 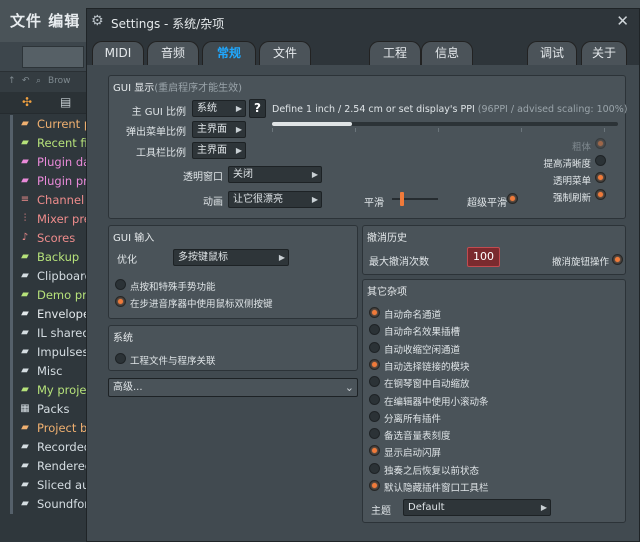 What do you see at coordinates (43, 390) in the screenshot?
I see `browser-item: ▰ My proje` at bounding box center [43, 390].